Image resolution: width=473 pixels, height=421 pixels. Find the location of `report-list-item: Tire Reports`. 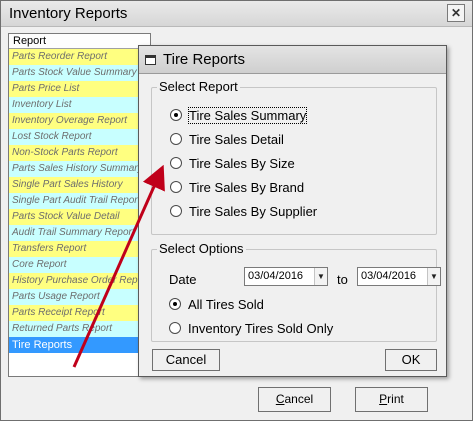

report-list-item: Tire Reports is located at coordinates (79, 345).